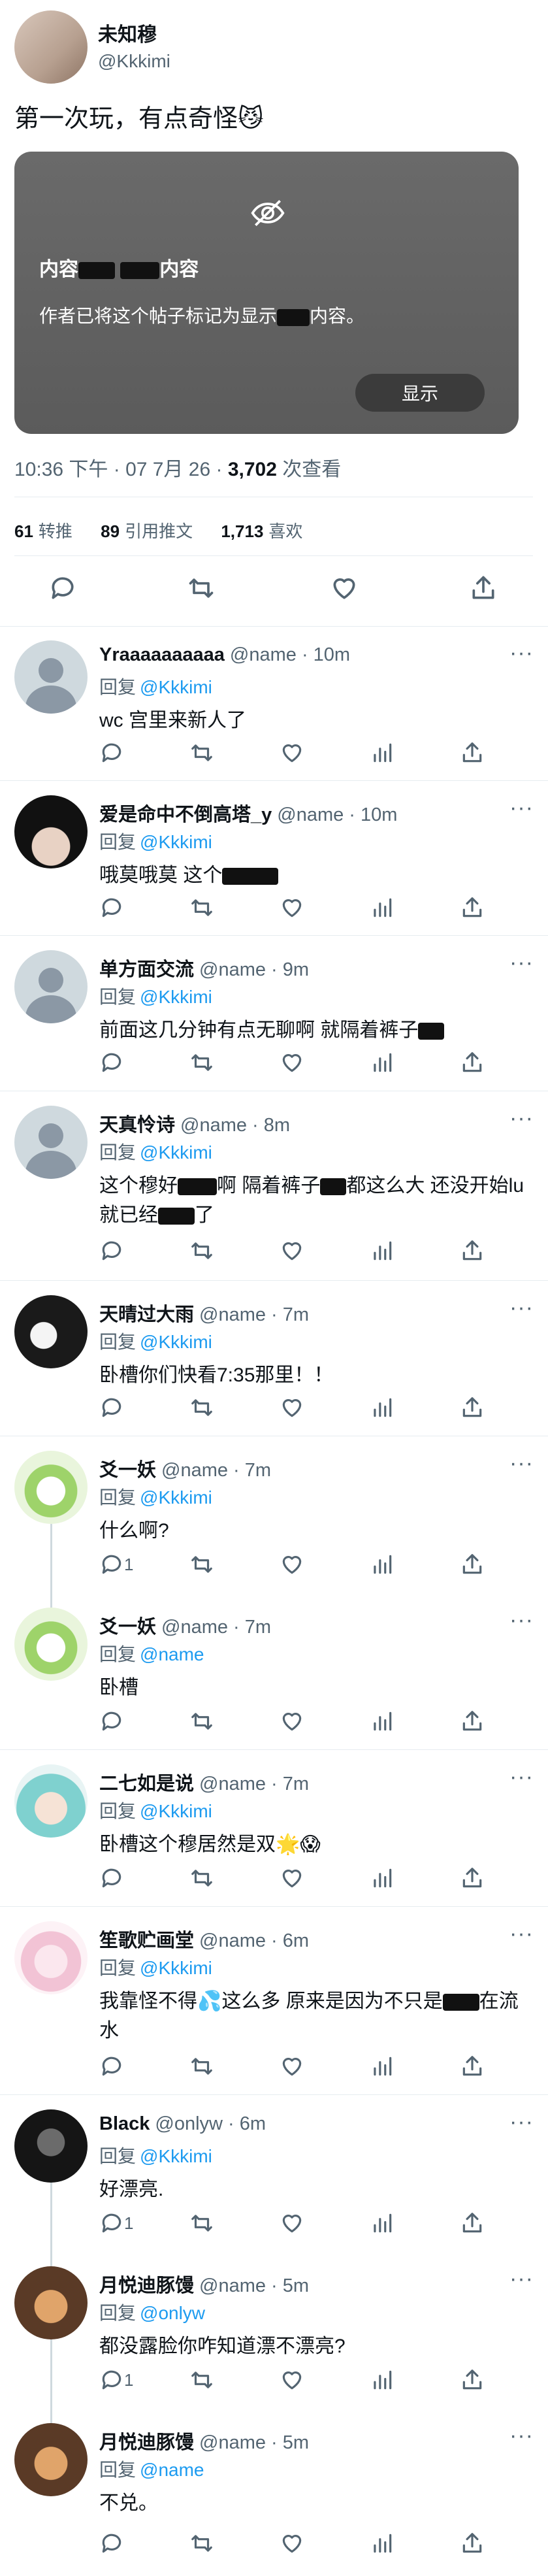 This screenshot has height=2576, width=548. I want to click on quotes-stat: 89 引用推文, so click(147, 531).